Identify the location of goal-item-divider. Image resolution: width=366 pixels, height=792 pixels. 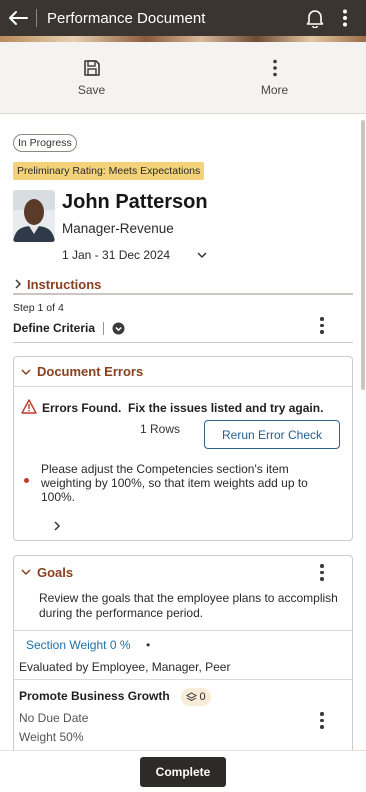
(183, 679).